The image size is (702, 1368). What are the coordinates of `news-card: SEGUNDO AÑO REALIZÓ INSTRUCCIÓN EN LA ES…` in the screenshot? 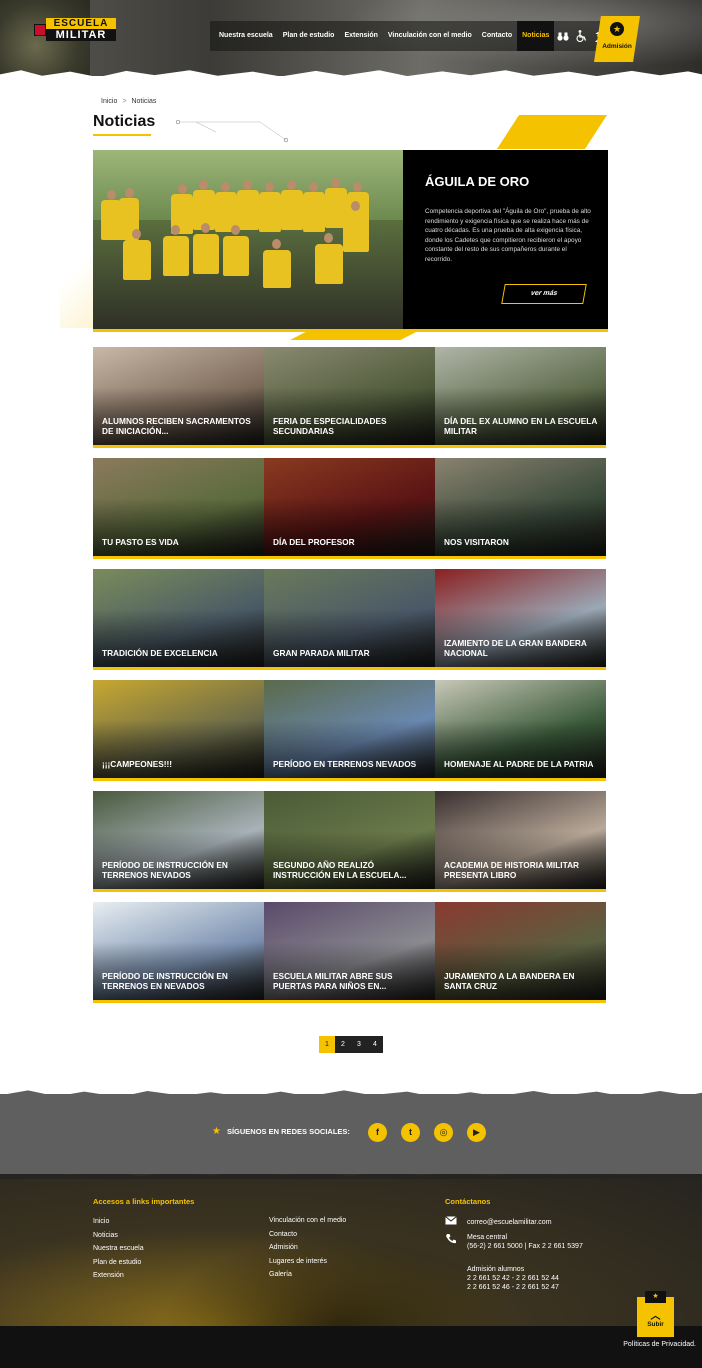 It's located at (349, 841).